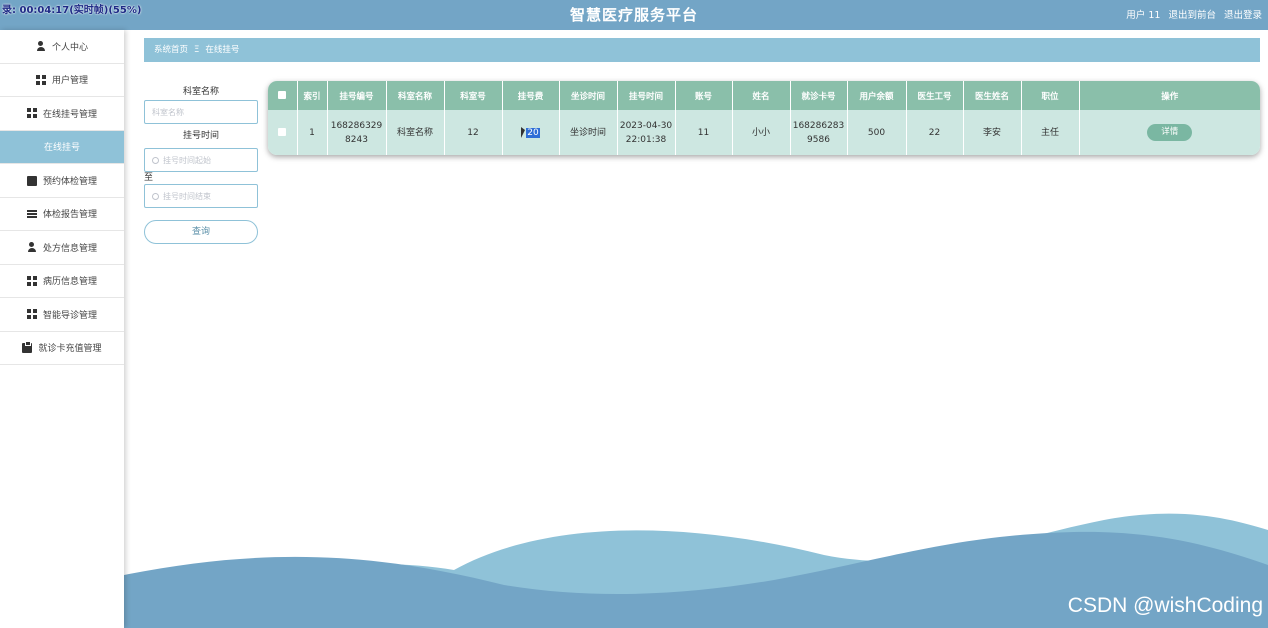 This screenshot has width=1268, height=628. What do you see at coordinates (72, 10) in the screenshot?
I see `recording-overlay: 录: 00:04:17(实时帧)(55%)` at bounding box center [72, 10].